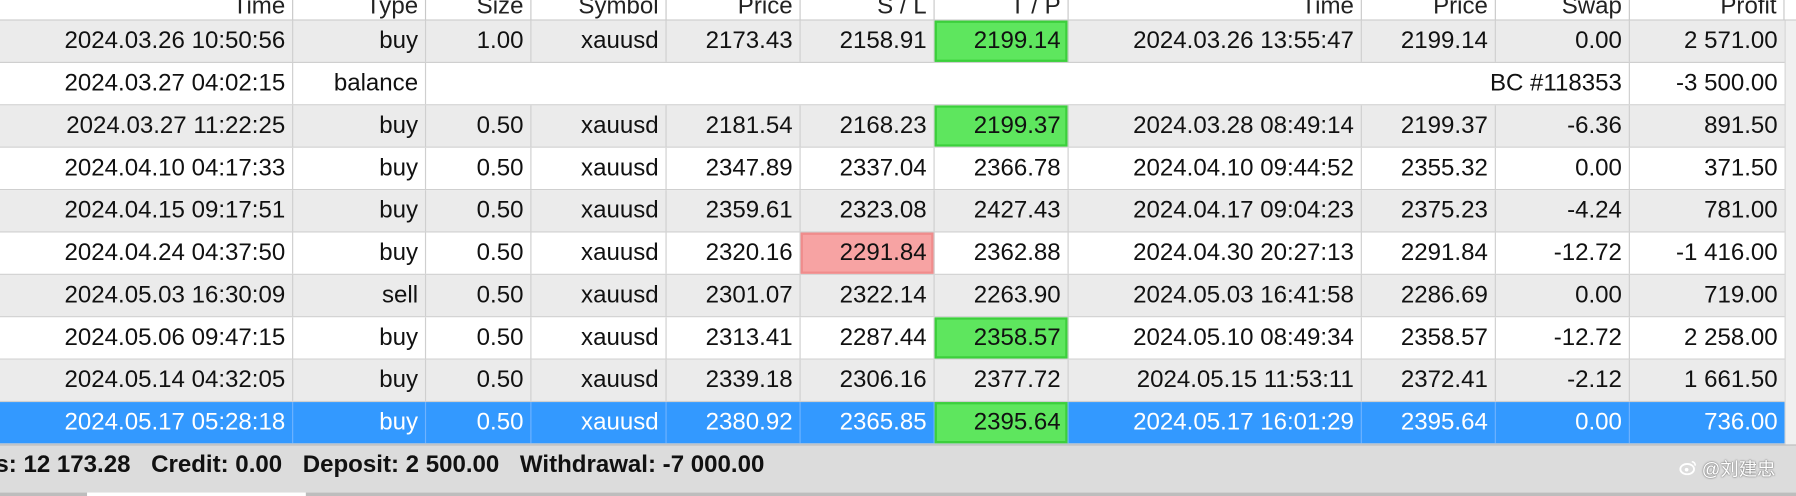  Describe the element at coordinates (734, 380) in the screenshot. I see `cell-open-price: 2339.18` at that location.